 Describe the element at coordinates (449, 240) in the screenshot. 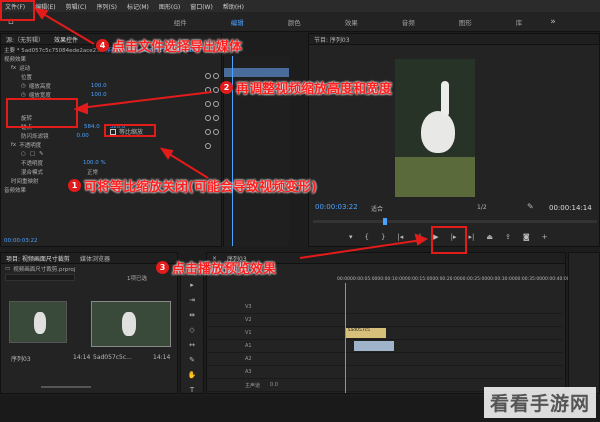

I see `play-button-highlight` at that location.